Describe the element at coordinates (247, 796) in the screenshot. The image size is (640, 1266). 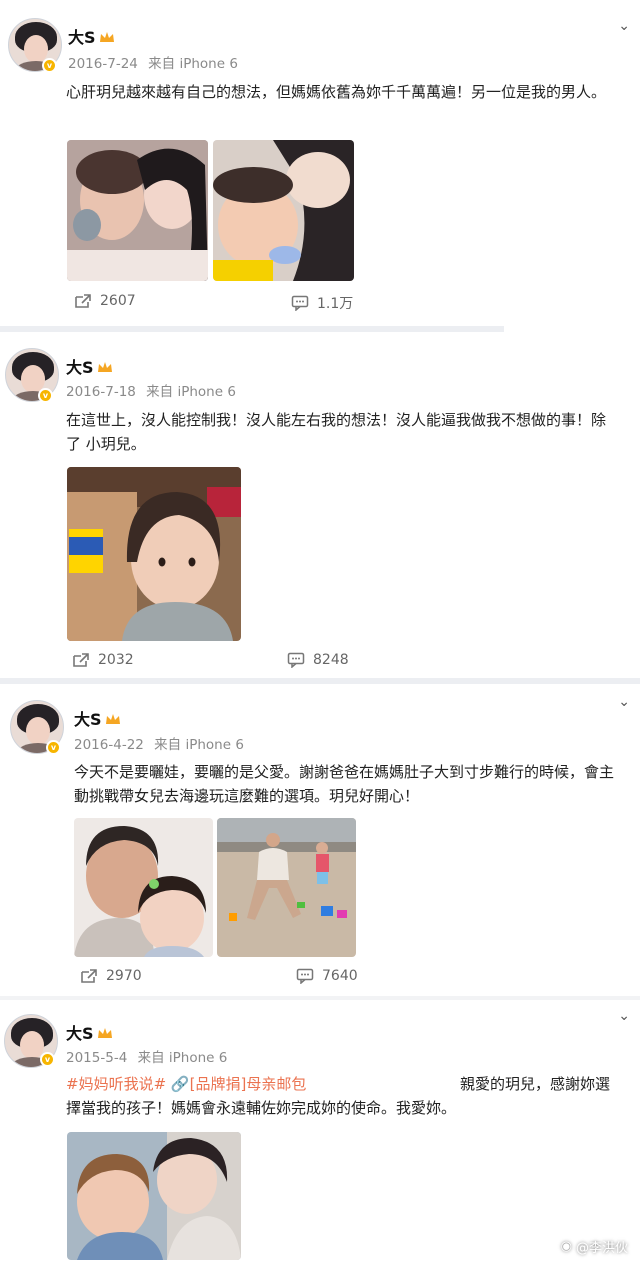
I see `post-text-line: 動挑戰帶女兒去海邊玩這麼難的選項。玥兒好開心！` at that location.